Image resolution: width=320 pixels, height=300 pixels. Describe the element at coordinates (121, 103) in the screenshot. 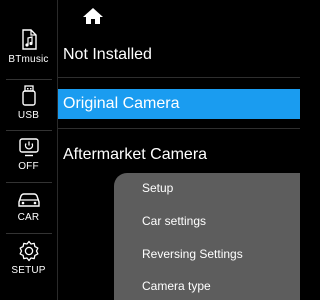

I see `option-label: Original Camera` at that location.